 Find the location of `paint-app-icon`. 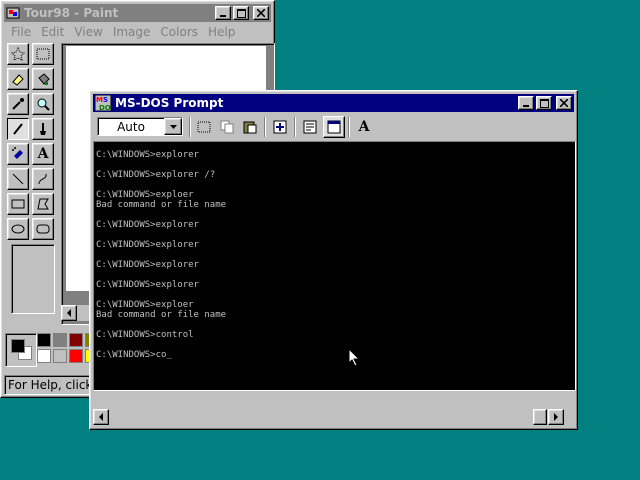

paint-app-icon is located at coordinates (13, 13).